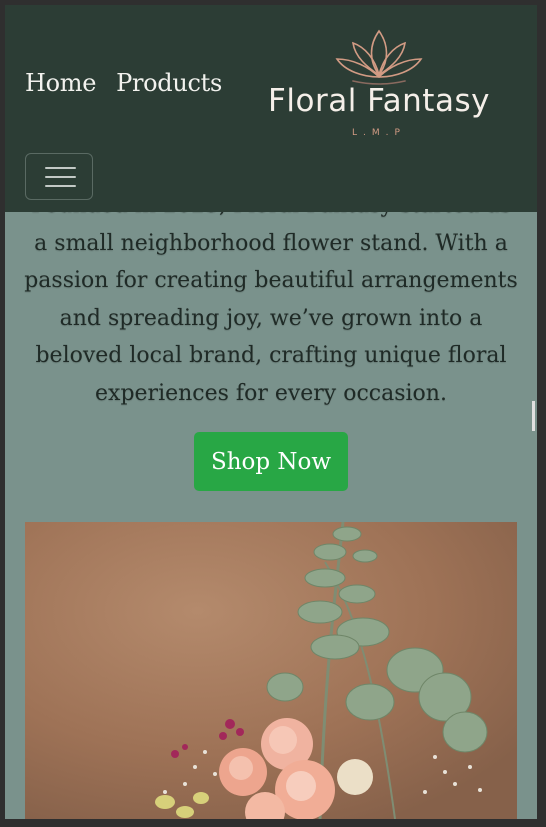 Image resolution: width=546 pixels, height=827 pixels. I want to click on scrollbar-thumb, so click(533, 416).